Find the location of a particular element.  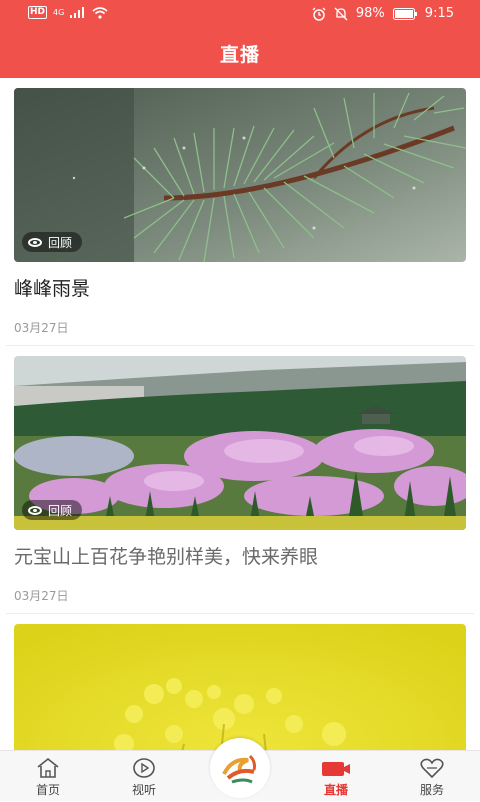

play-icon is located at coordinates (144, 768).